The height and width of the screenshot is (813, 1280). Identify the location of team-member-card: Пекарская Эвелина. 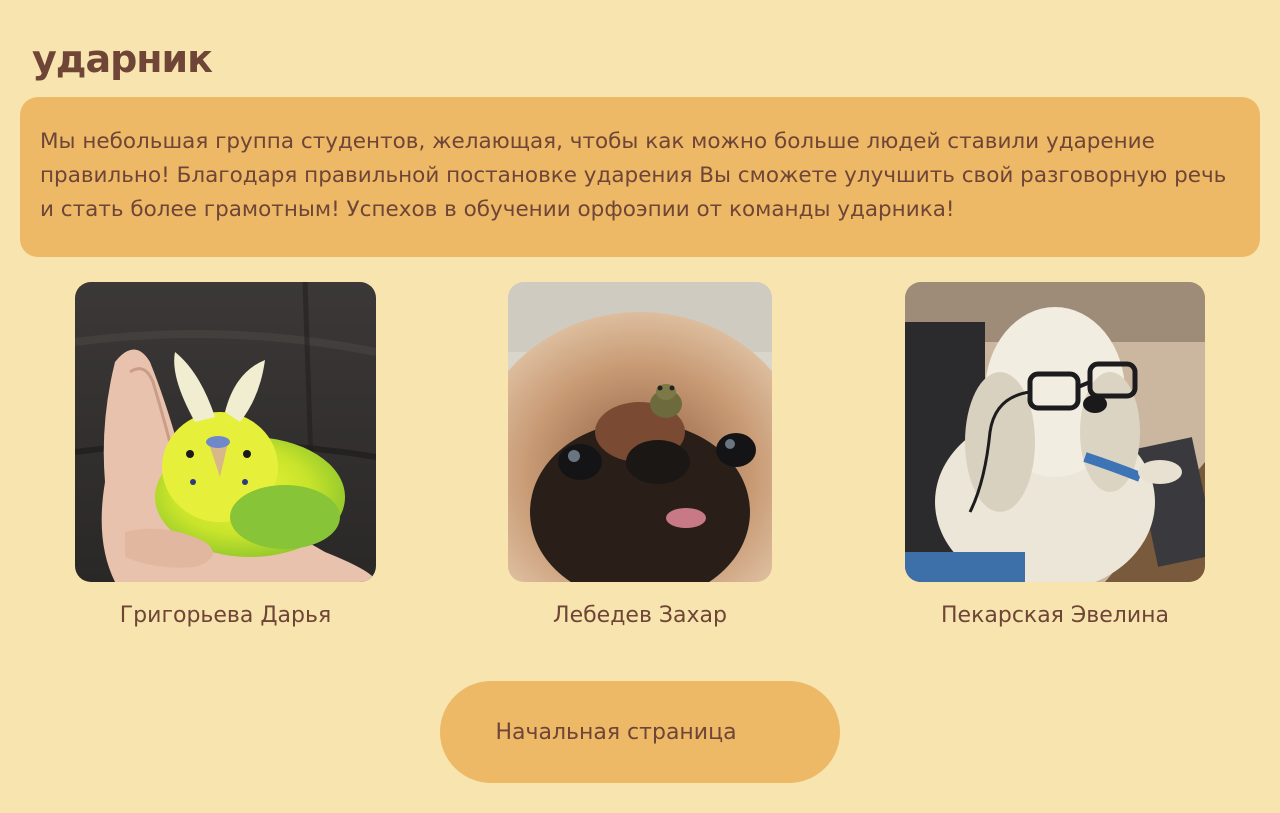
(1055, 457).